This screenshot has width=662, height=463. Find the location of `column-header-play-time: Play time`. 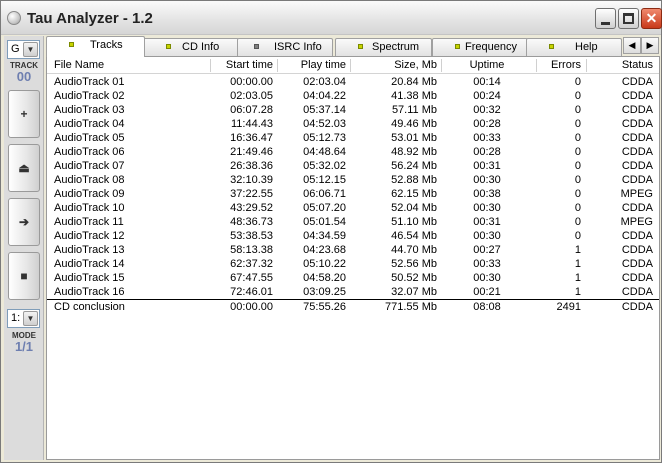

column-header-play-time: Play time is located at coordinates (312, 65).